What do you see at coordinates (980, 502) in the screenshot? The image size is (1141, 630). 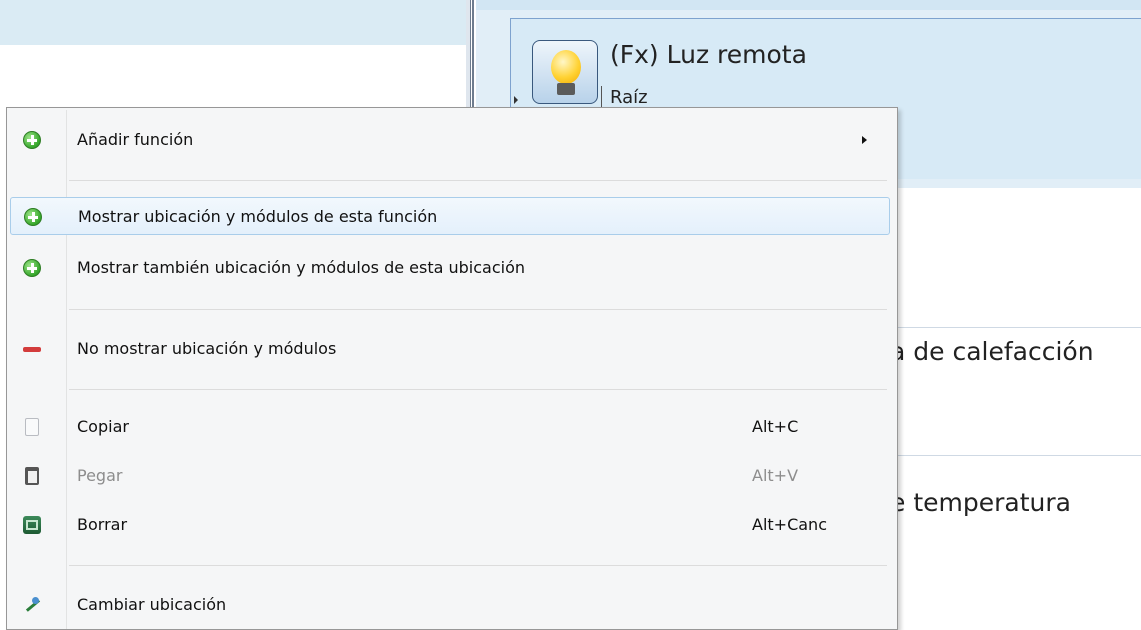 I see `list-item-temperature: e temperatura` at bounding box center [980, 502].